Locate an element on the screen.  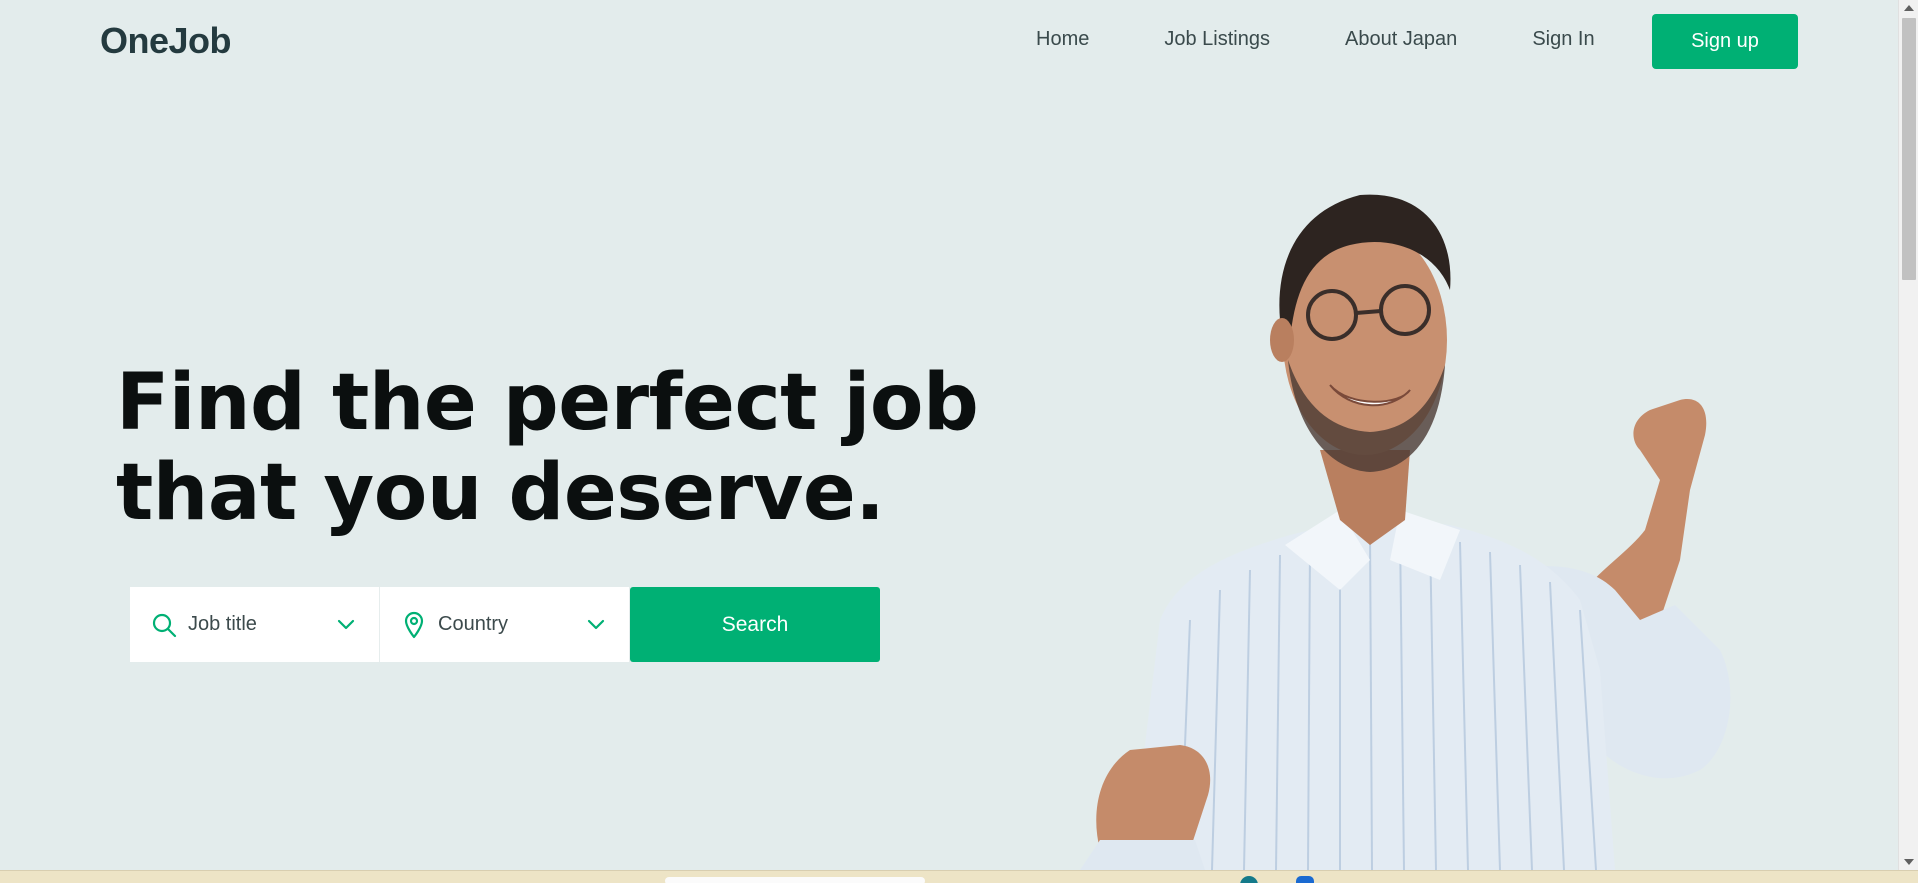
vertical-scrollbar is located at coordinates (1908, 435).